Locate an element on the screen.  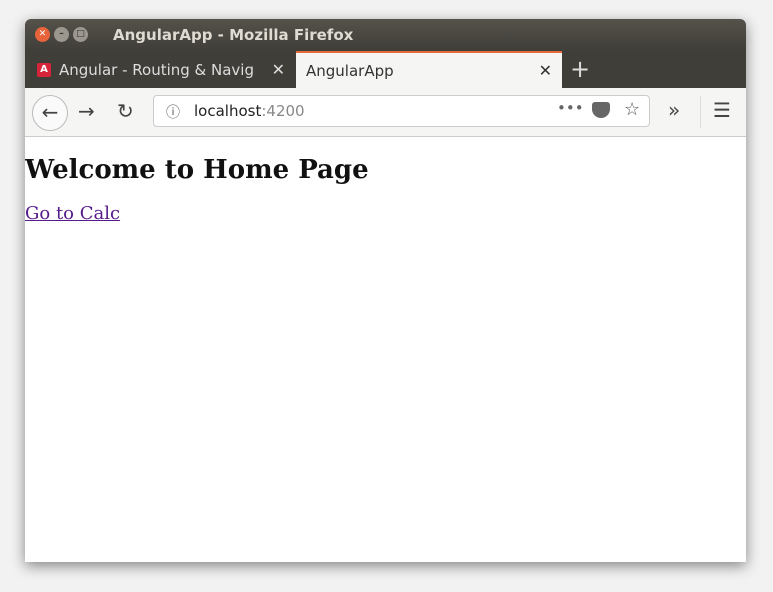
title-bar: ✕ – □ AngularApp - Mozilla Firefox is located at coordinates (385, 35).